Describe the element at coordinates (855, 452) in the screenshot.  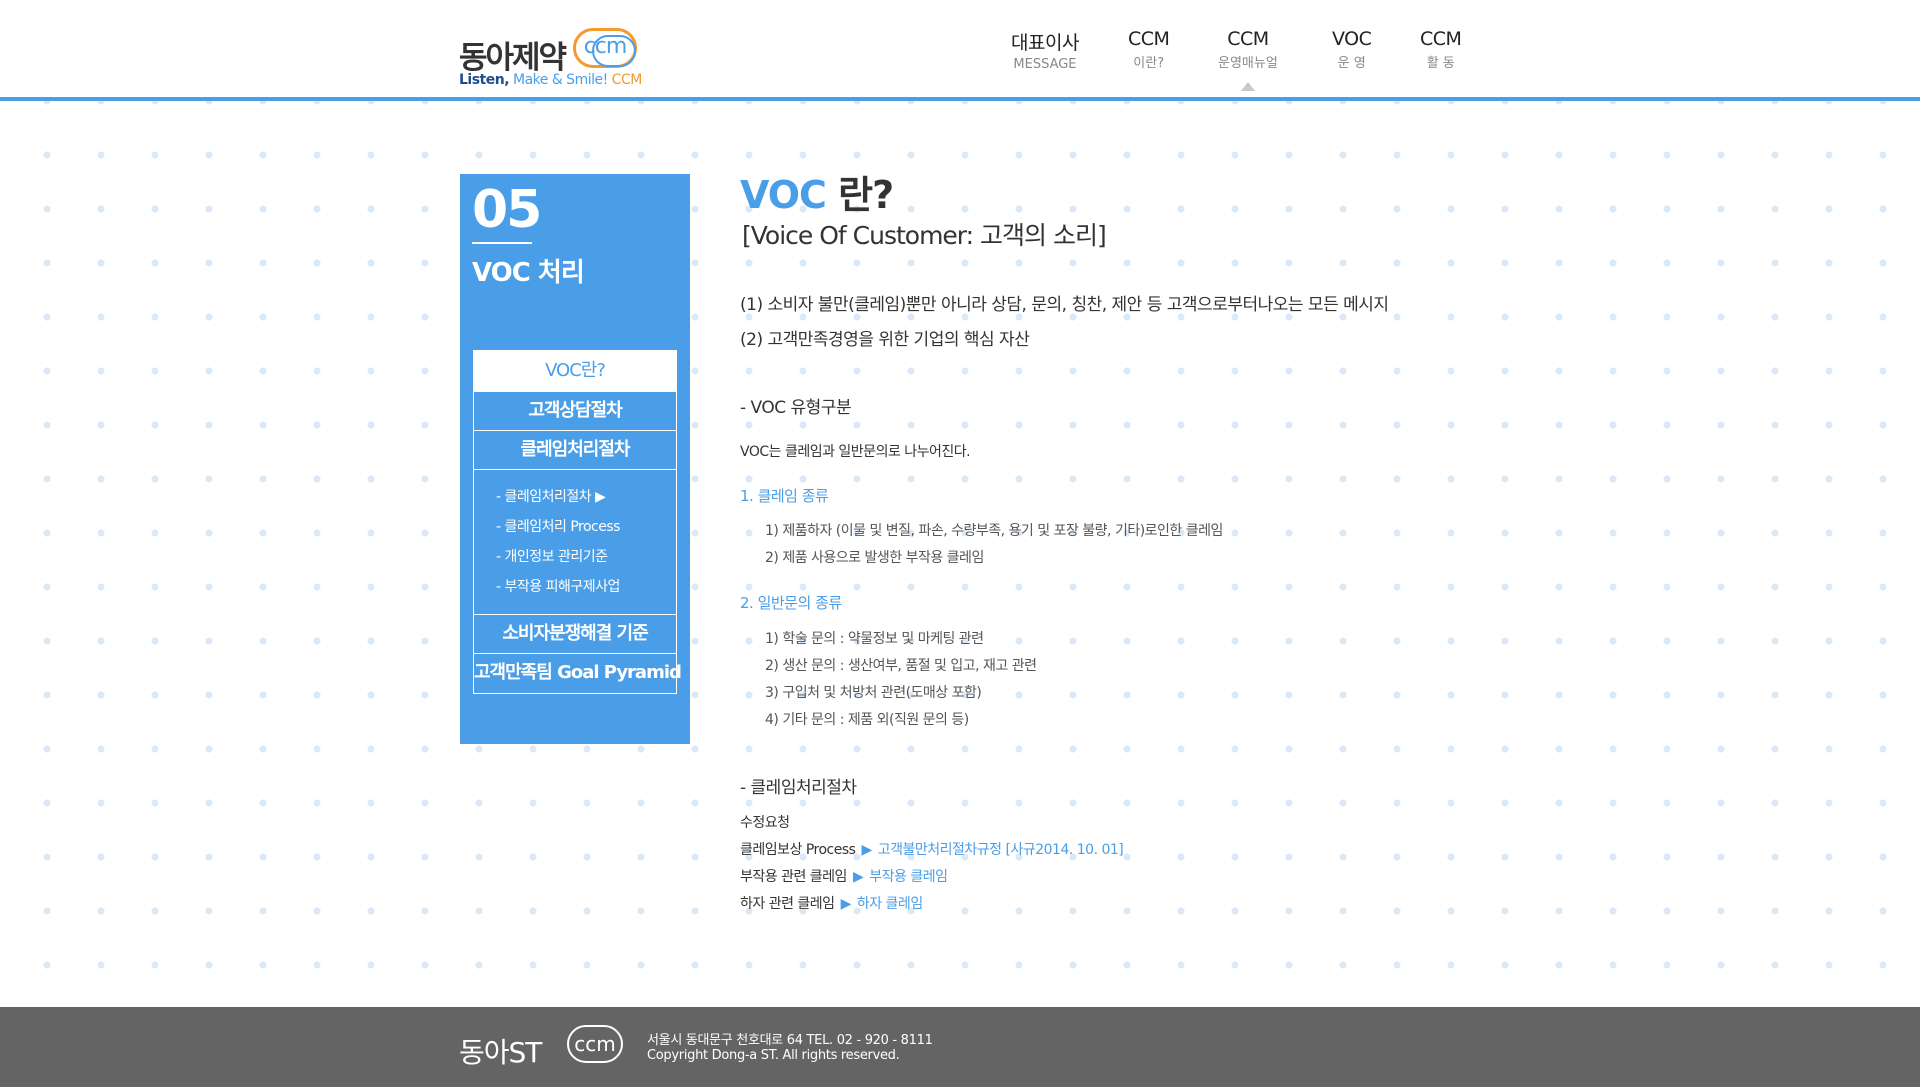
I see `voc-types-intro: VOC는 클레임과 일반문의로 나누어진다.` at that location.